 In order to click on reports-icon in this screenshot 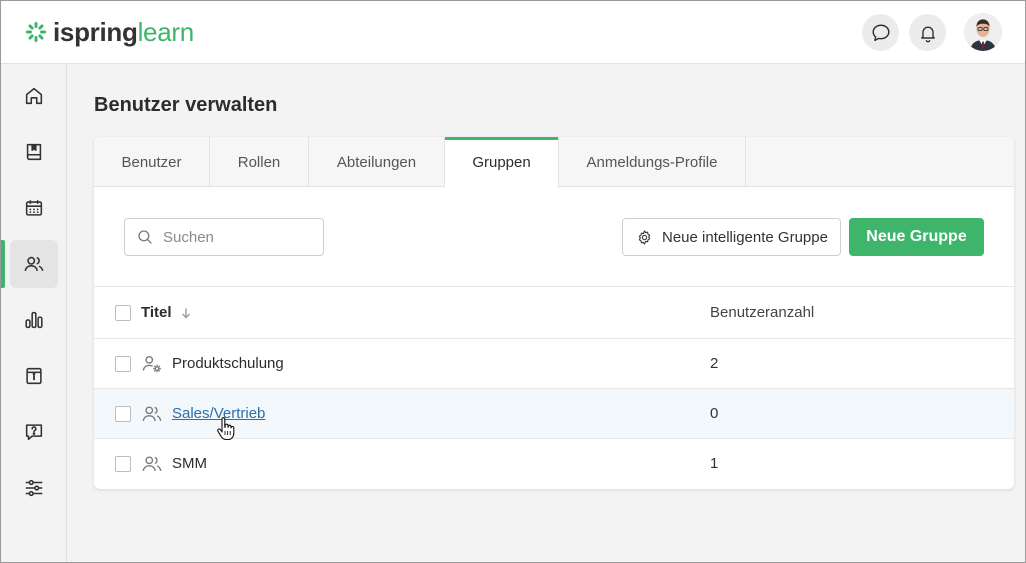, I will do `click(34, 320)`.